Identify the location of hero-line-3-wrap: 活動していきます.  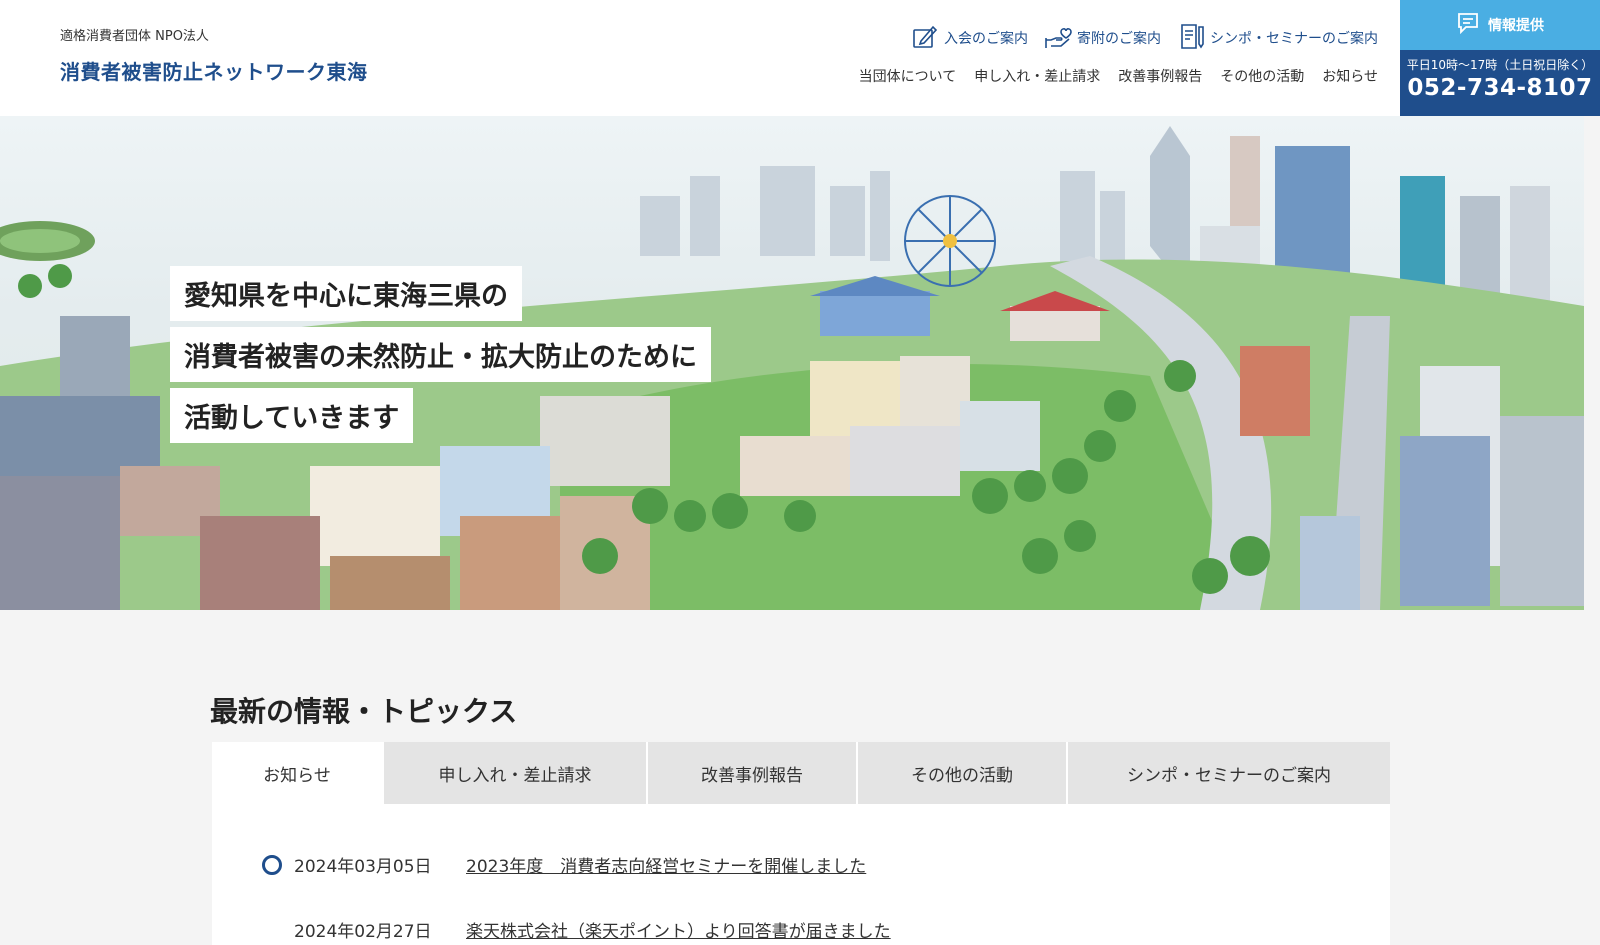
(292, 415).